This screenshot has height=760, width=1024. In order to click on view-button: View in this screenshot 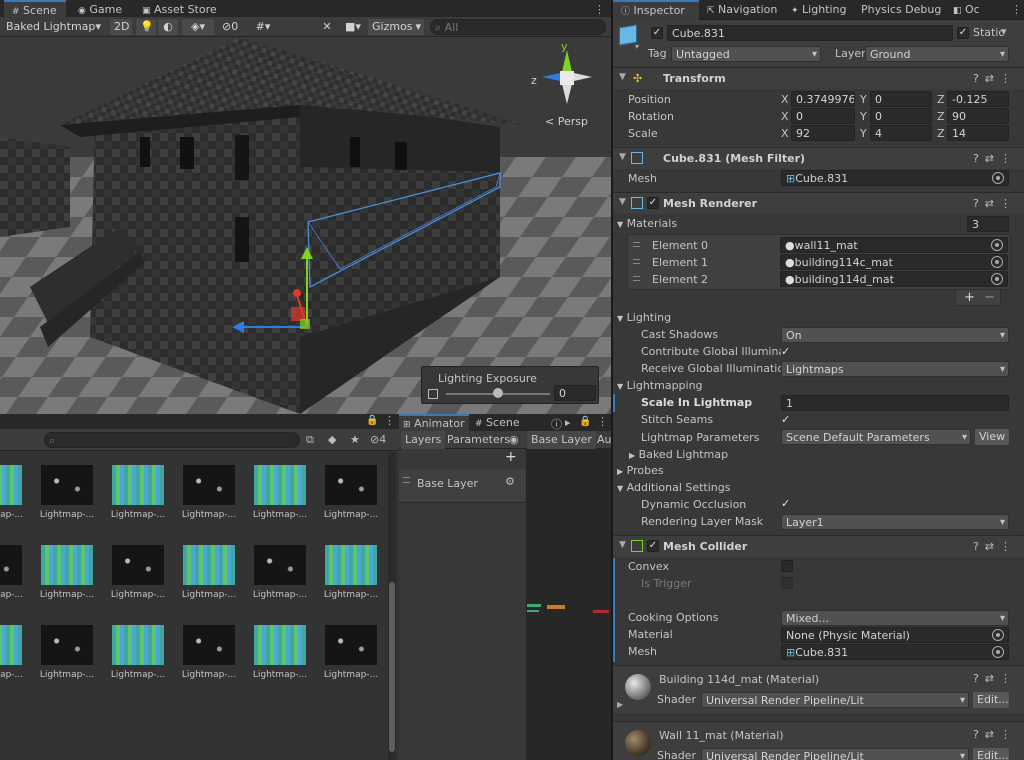, I will do `click(992, 437)`.